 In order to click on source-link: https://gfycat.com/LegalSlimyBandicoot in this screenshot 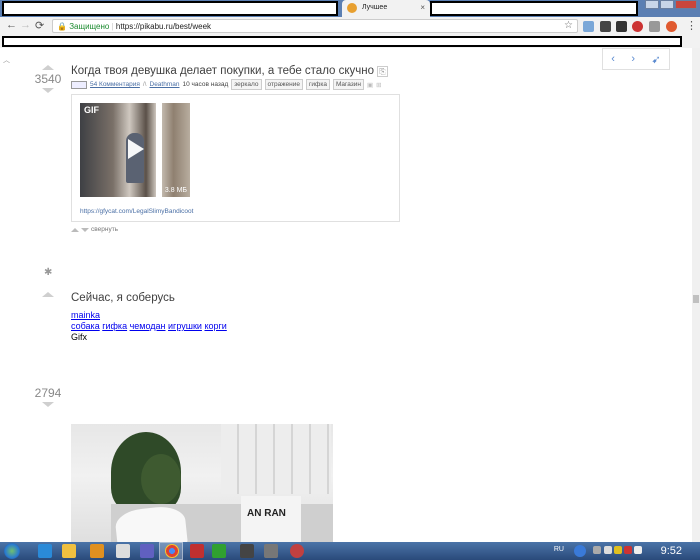, I will do `click(136, 211)`.